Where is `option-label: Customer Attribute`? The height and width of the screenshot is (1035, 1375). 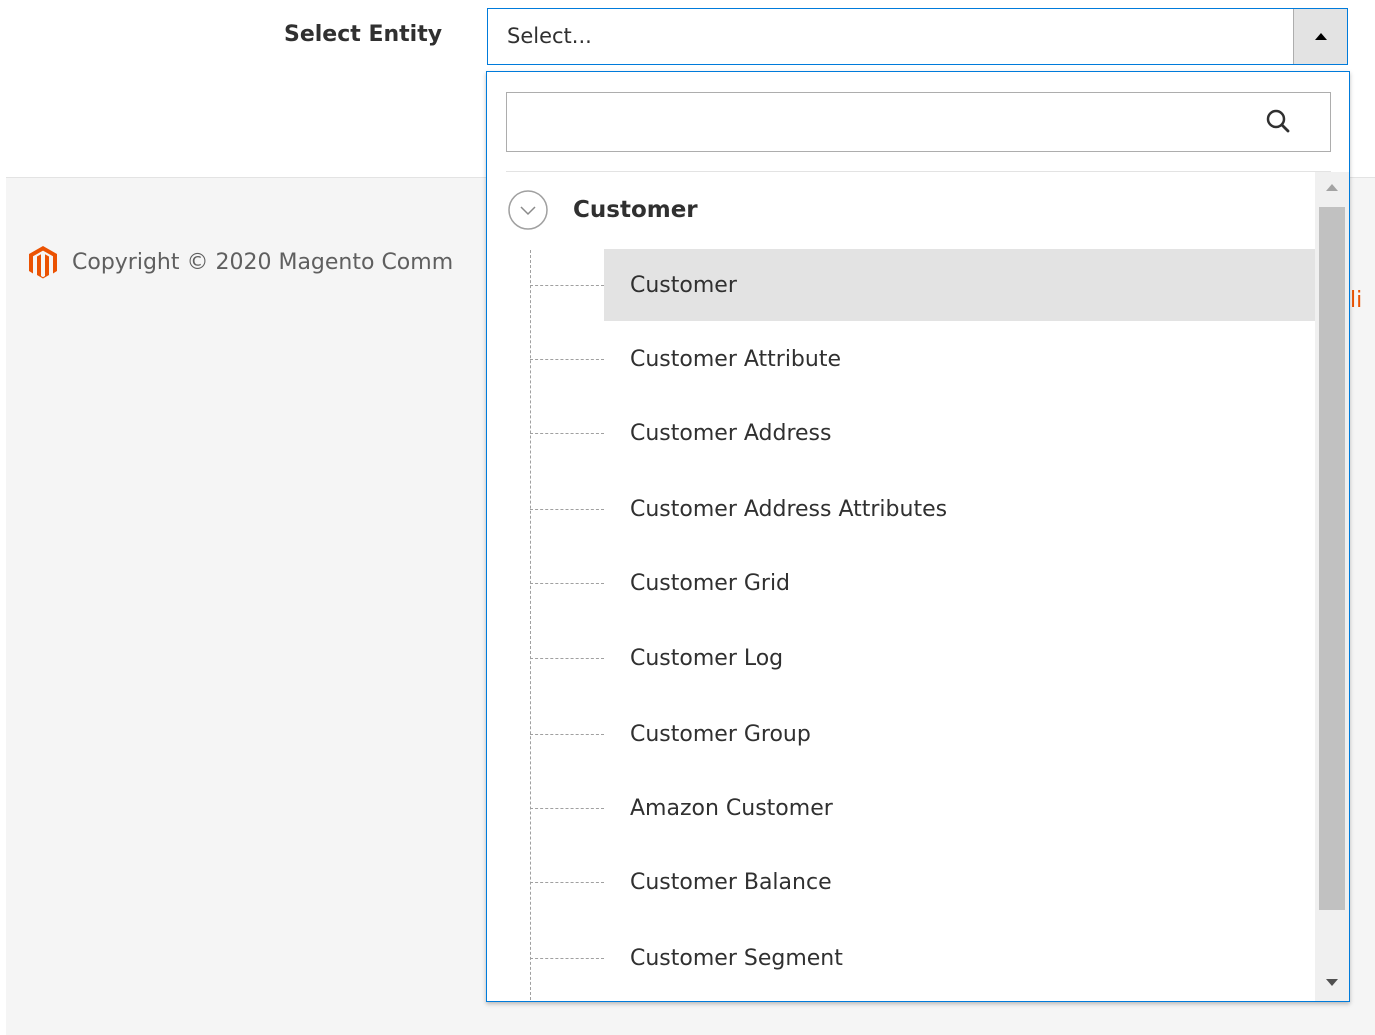
option-label: Customer Attribute is located at coordinates (735, 359).